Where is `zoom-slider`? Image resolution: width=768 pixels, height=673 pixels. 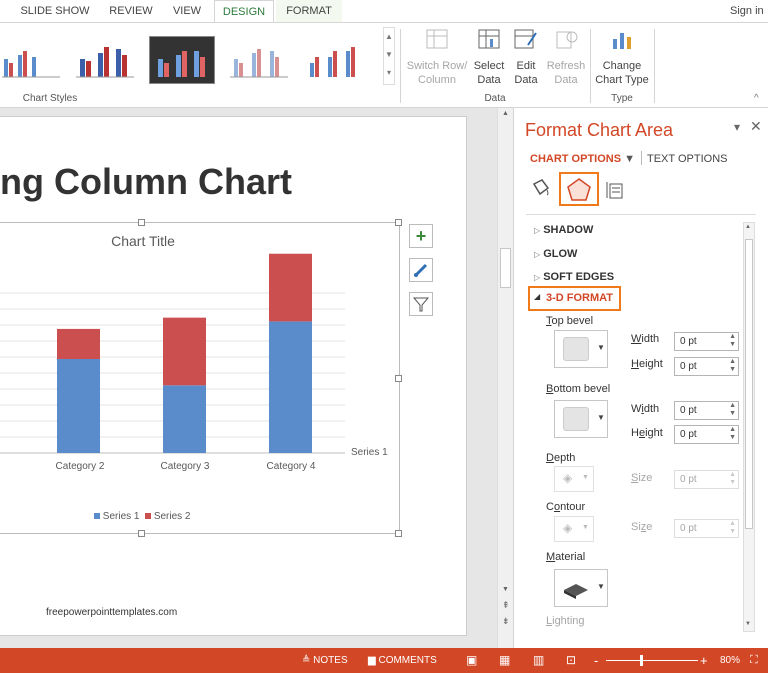
zoom-slider is located at coordinates (652, 660).